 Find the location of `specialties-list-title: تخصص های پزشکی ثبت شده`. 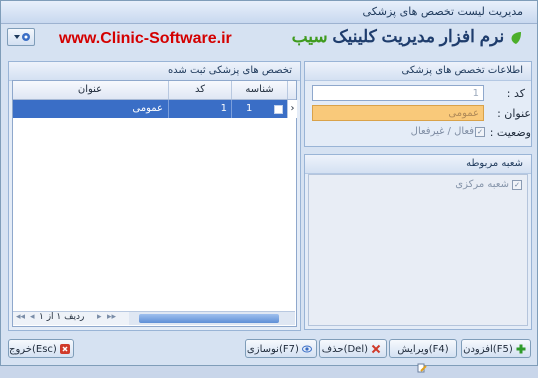

specialties-list-title: تخصص های پزشکی ثبت شده is located at coordinates (154, 71).